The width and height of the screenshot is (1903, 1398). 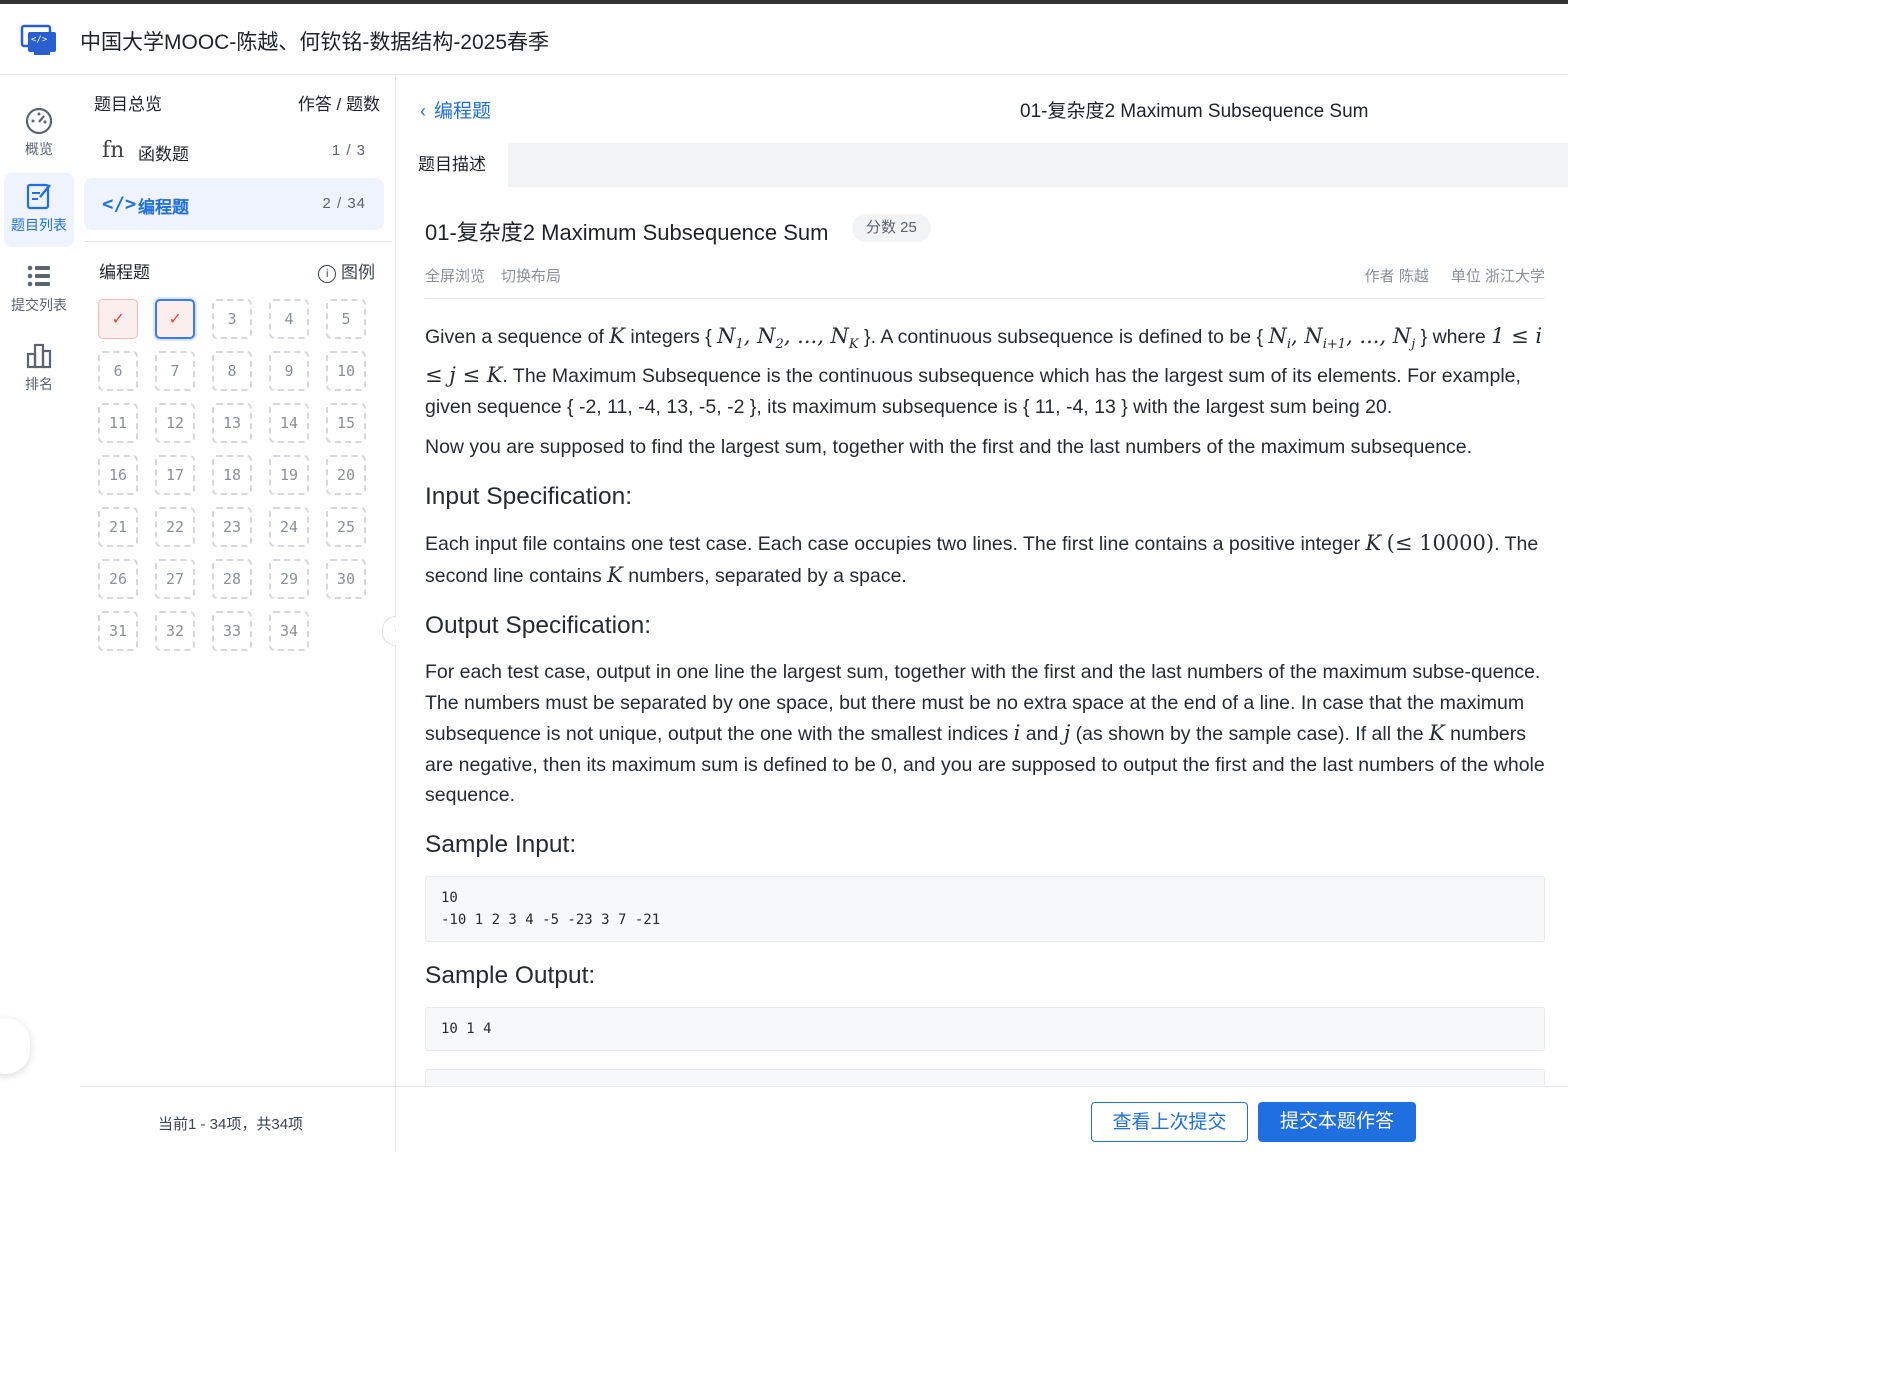 What do you see at coordinates (423, 111) in the screenshot?
I see `chevron-left-icon: ‹` at bounding box center [423, 111].